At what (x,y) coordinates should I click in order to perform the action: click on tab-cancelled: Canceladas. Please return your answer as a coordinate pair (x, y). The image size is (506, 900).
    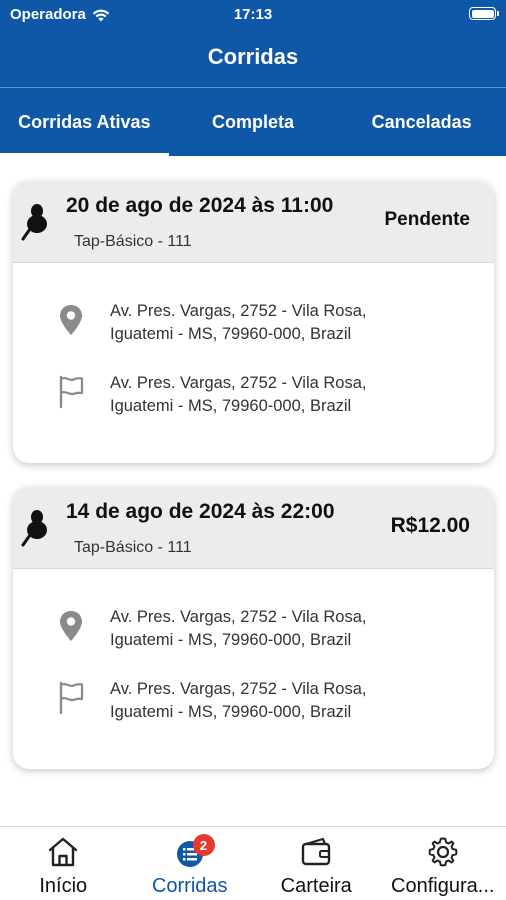
    Looking at the image, I should click on (421, 122).